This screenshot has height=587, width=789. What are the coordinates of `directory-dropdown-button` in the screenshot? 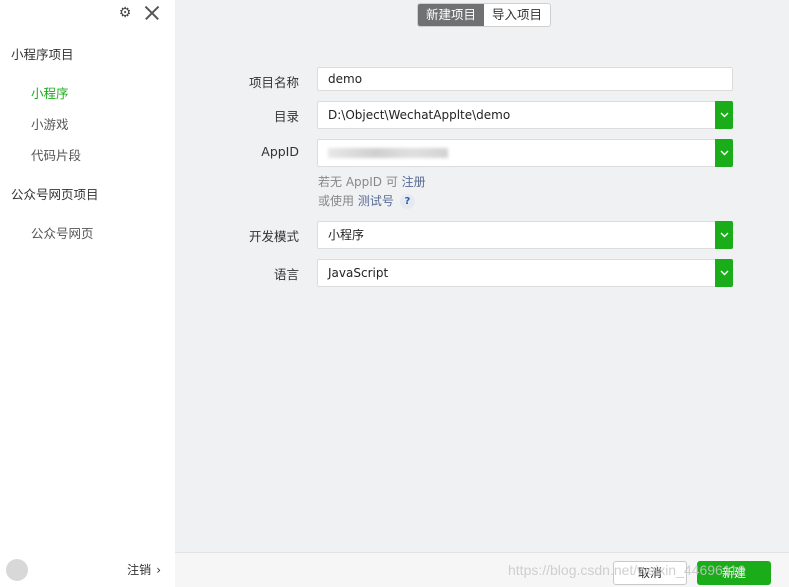 It's located at (724, 115).